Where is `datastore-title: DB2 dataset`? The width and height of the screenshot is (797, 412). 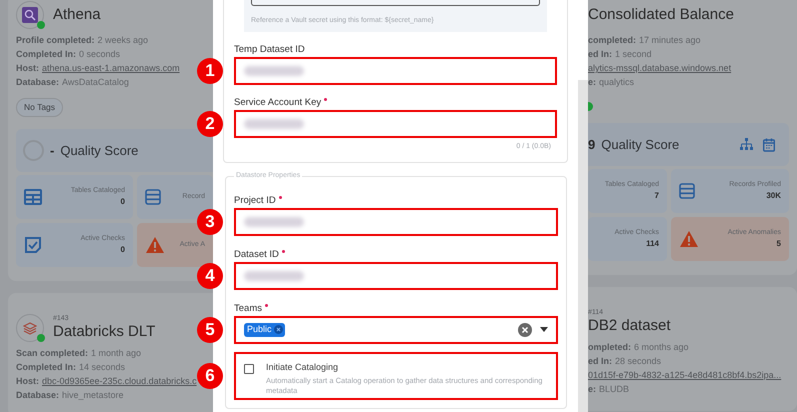
datastore-title: DB2 dataset is located at coordinates (629, 326).